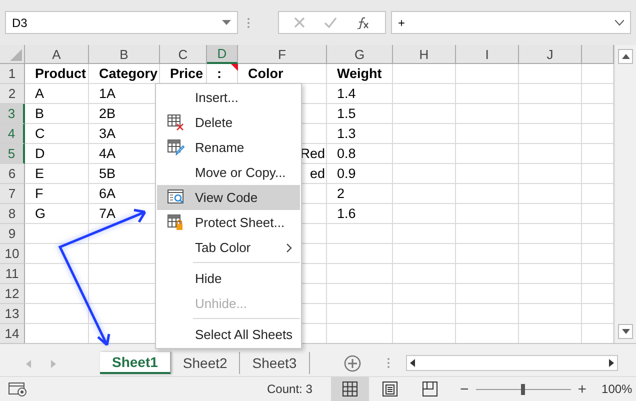 The image size is (636, 401). I want to click on table-cell: Weight, so click(359, 73).